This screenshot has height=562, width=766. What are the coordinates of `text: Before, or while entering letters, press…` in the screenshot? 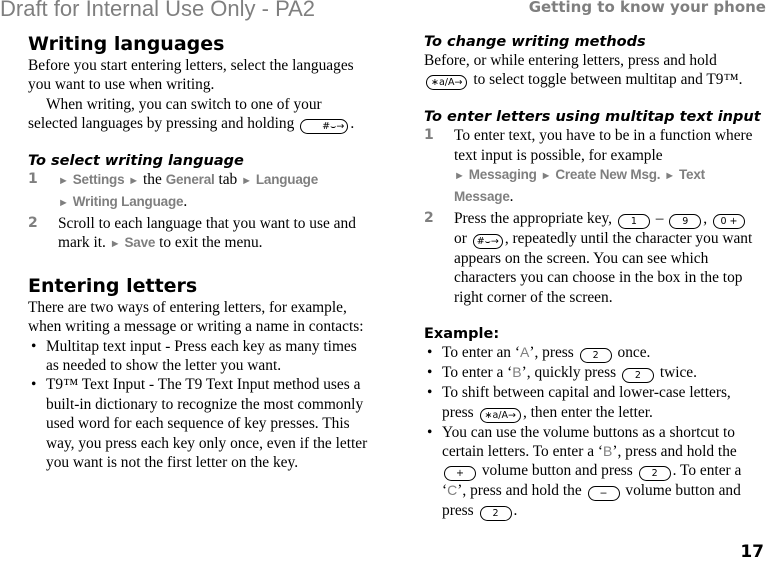 It's located at (570, 60).